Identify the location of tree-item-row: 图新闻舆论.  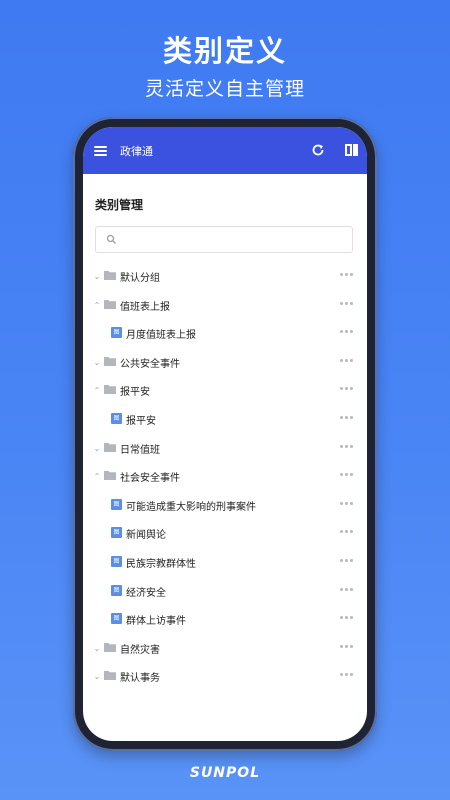
(225, 537).